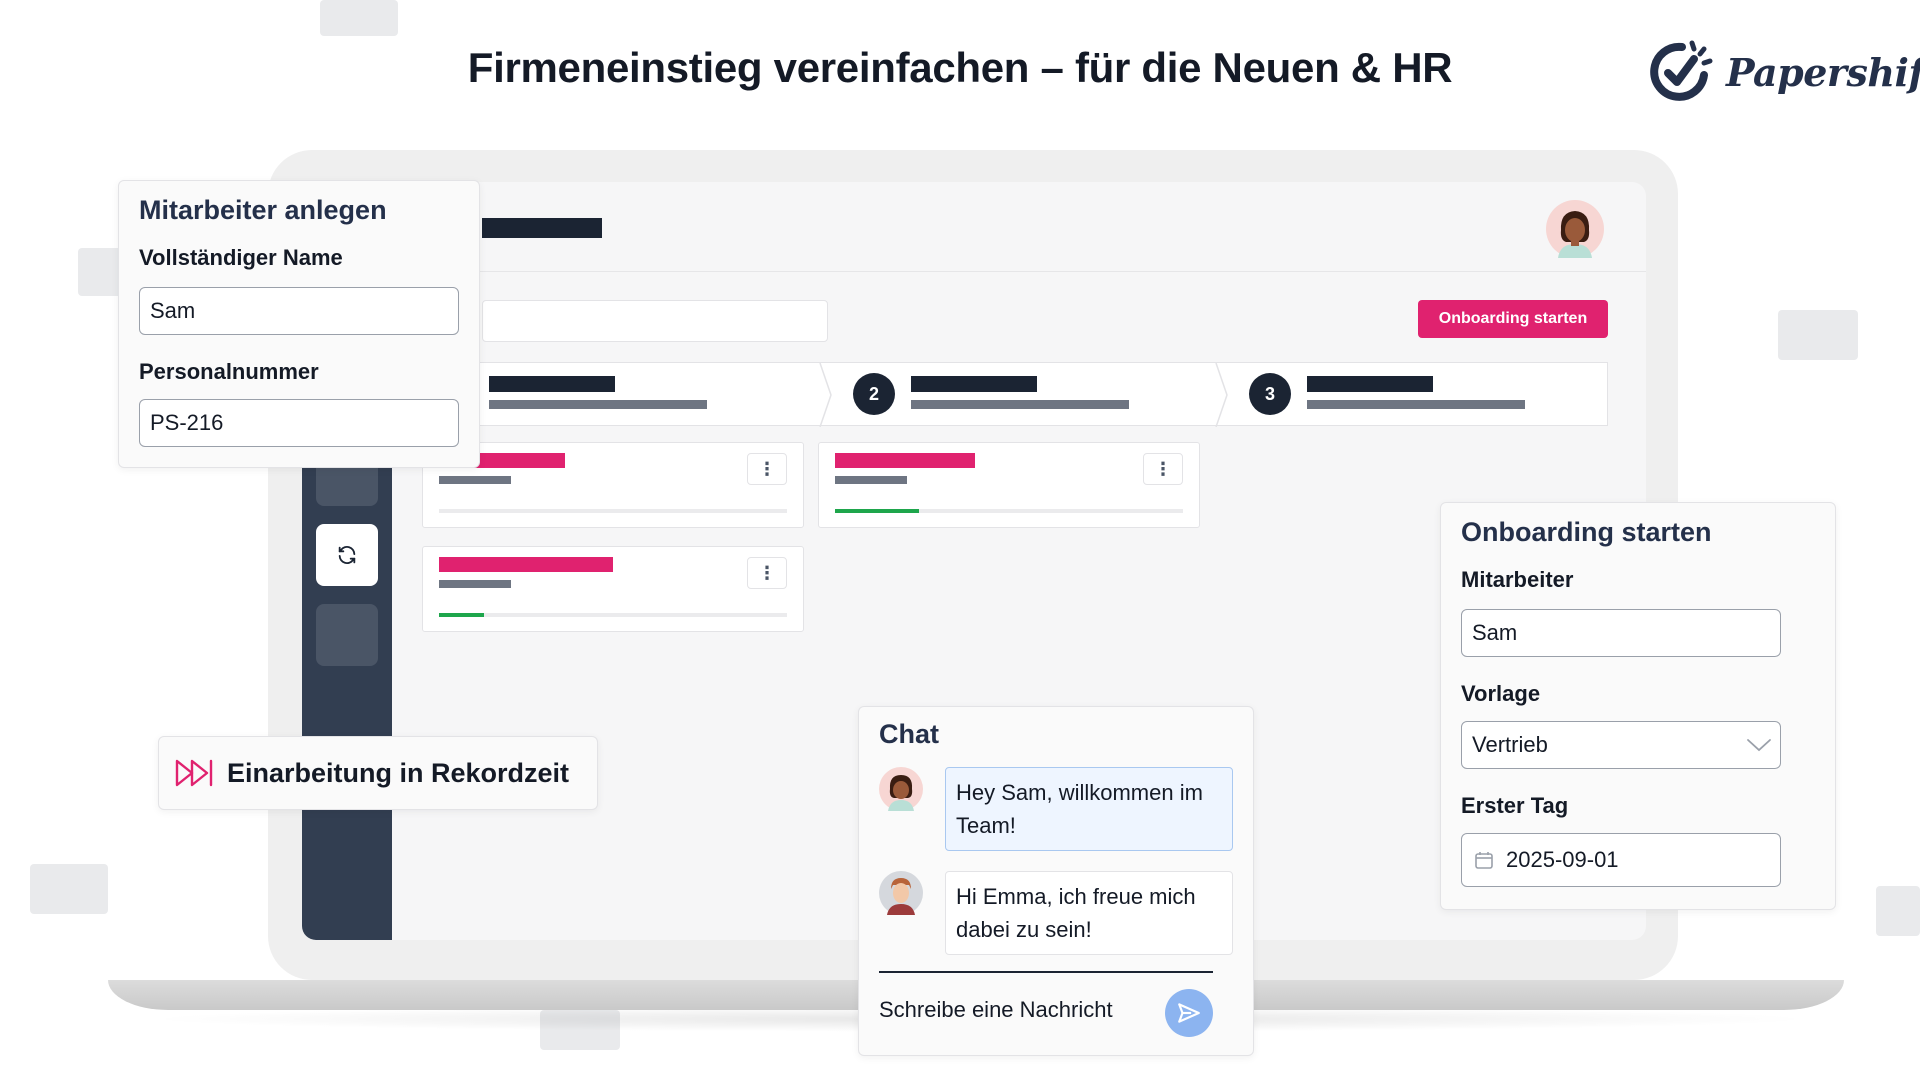 This screenshot has width=1920, height=1080. Describe the element at coordinates (229, 371) in the screenshot. I see `personnel-number-label: Personalnummer` at that location.